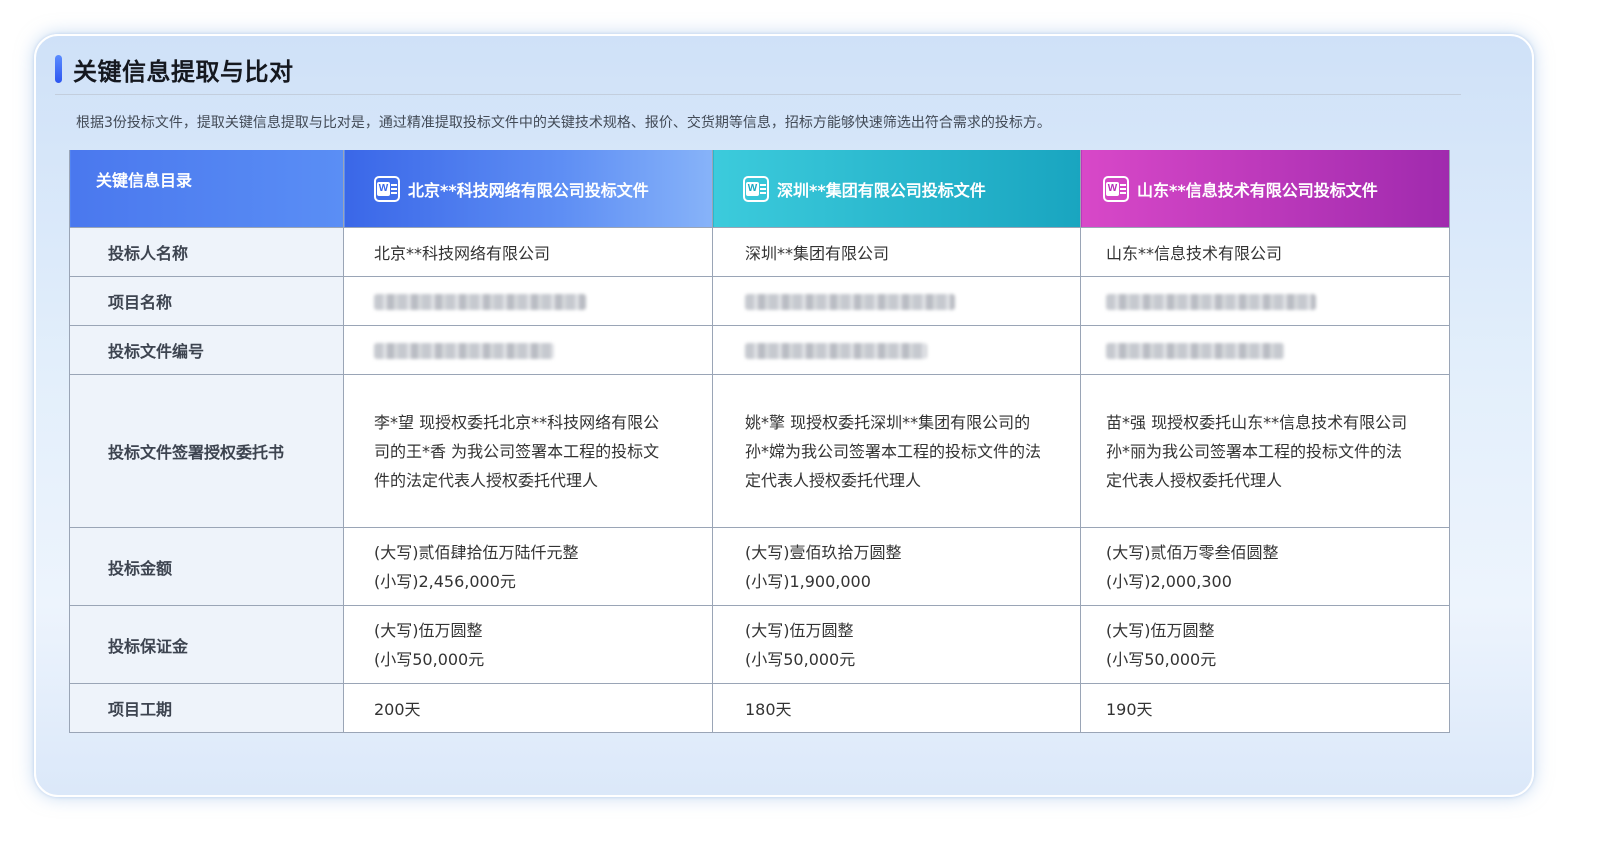 The height and width of the screenshot is (860, 1617). What do you see at coordinates (1192, 552) in the screenshot?
I see `amount-upper: (大写)贰佰万零叁佰圆整` at bounding box center [1192, 552].